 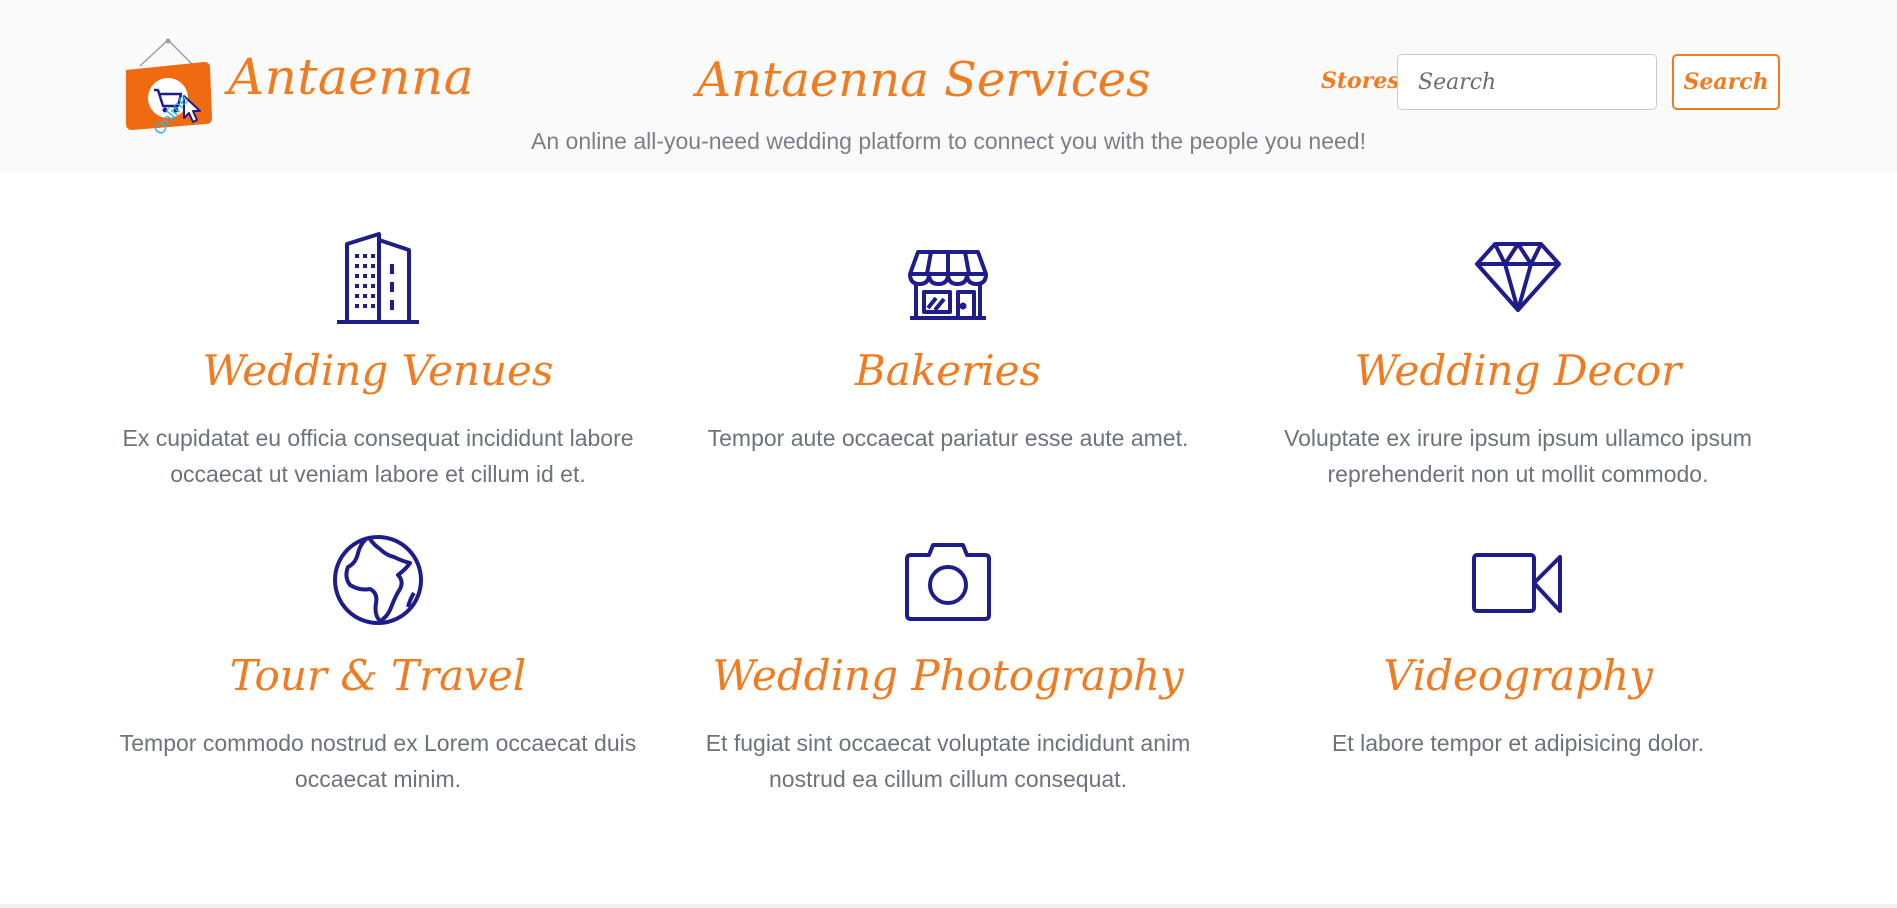 I want to click on service-title: Tour & Travel, so click(x=378, y=675).